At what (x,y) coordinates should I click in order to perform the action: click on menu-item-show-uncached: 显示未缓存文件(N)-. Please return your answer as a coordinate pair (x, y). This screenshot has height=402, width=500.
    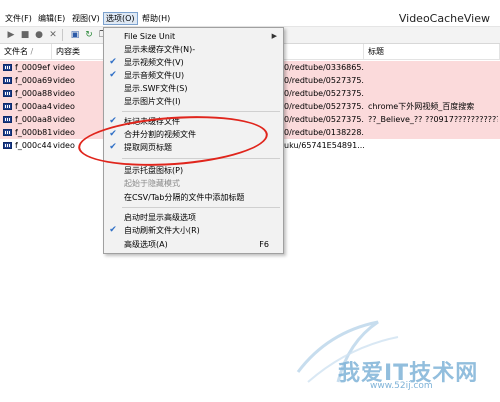
    Looking at the image, I should click on (193, 49).